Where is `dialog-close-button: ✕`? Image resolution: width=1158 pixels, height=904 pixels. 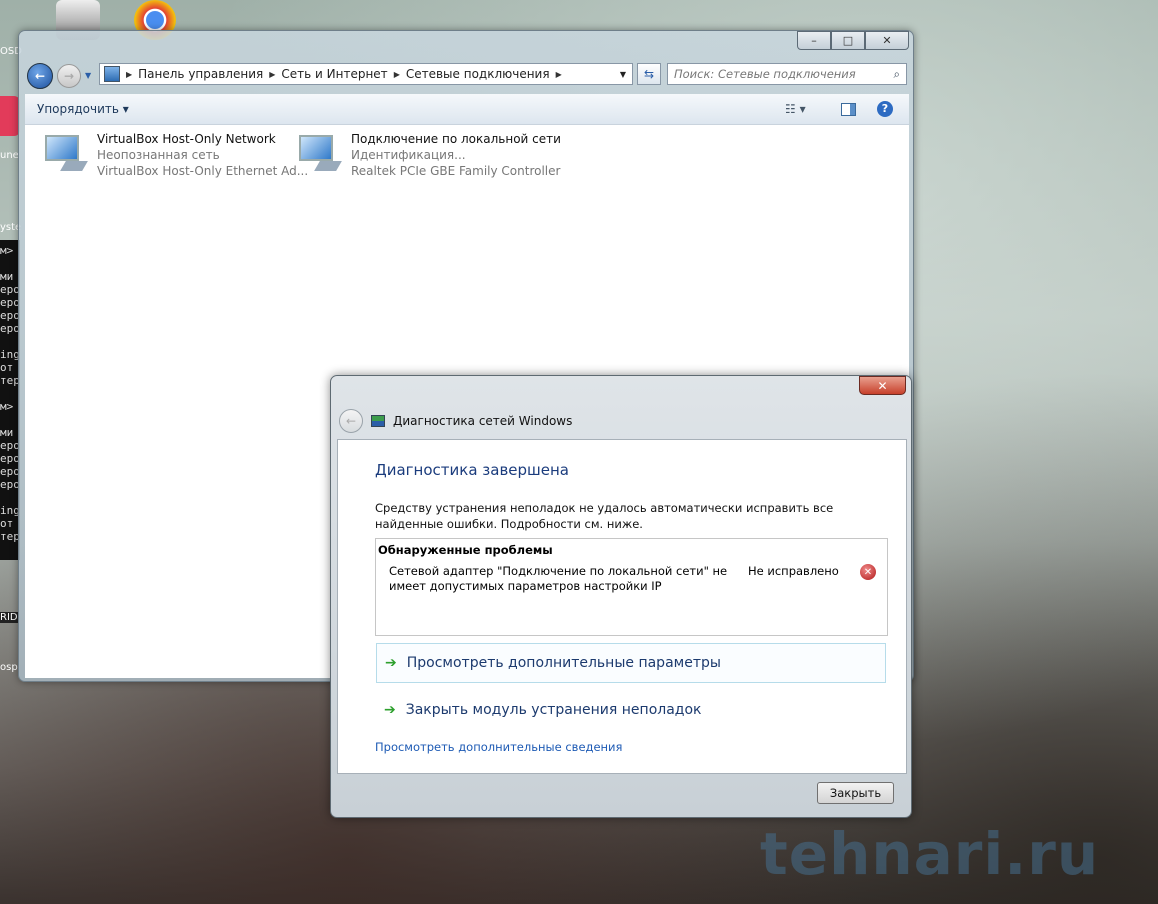 dialog-close-button: ✕ is located at coordinates (882, 385).